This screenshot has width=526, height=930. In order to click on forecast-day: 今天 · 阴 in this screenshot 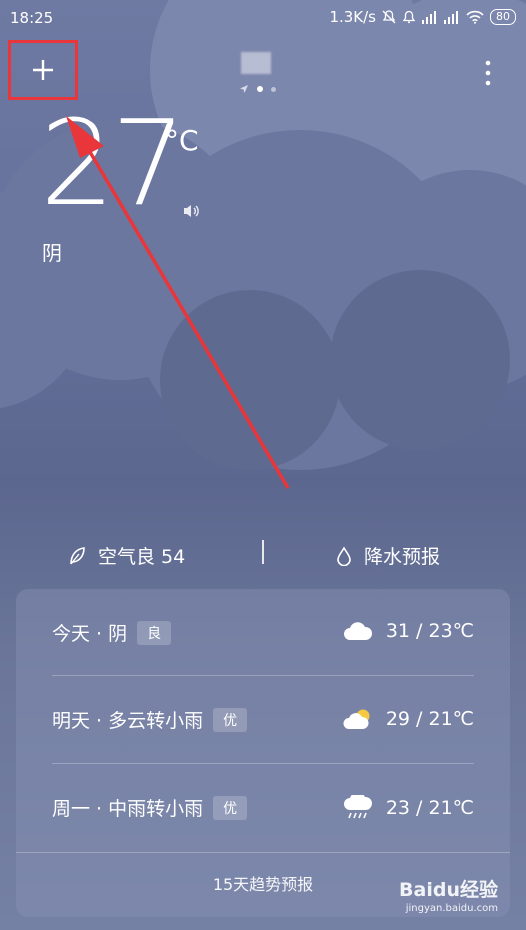, I will do `click(90, 634)`.